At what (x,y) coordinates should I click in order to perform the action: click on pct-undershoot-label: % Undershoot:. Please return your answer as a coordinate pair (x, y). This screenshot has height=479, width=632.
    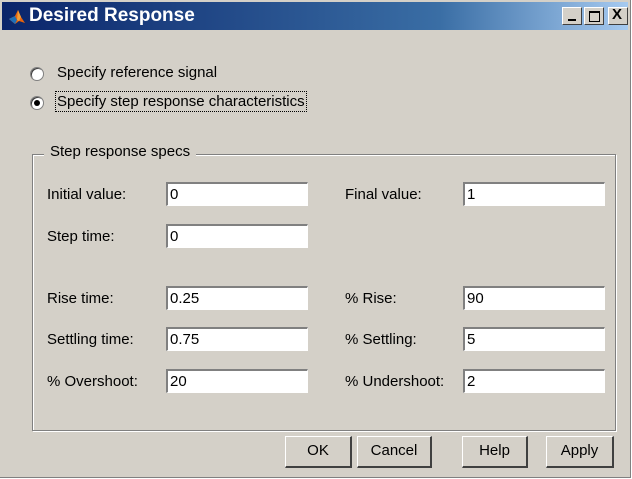
    Looking at the image, I should click on (395, 381).